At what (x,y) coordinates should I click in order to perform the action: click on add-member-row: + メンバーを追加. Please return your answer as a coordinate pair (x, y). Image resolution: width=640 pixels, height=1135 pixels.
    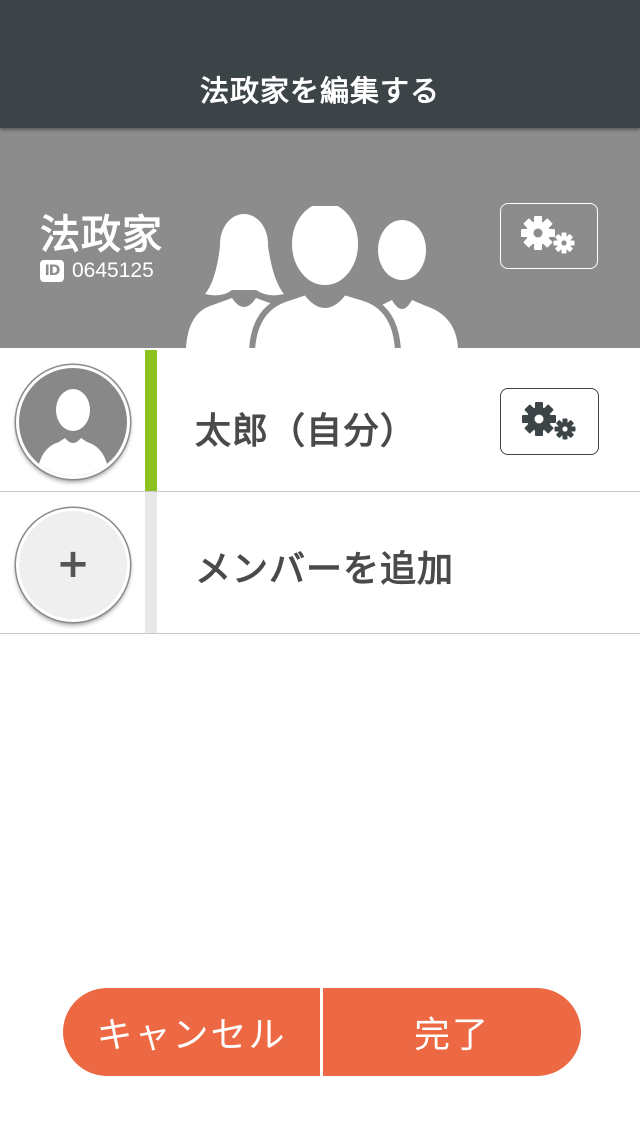
    Looking at the image, I should click on (320, 563).